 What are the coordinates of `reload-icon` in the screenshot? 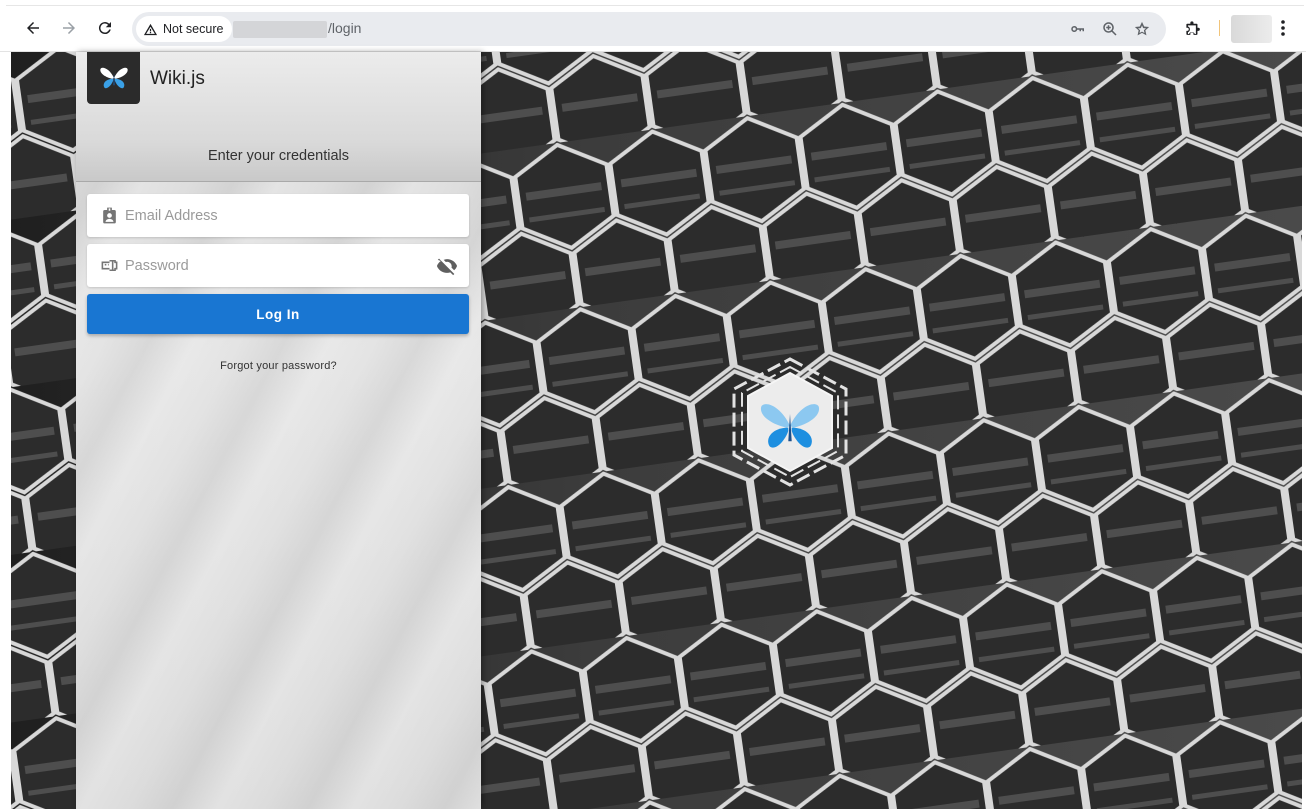 It's located at (104, 28).